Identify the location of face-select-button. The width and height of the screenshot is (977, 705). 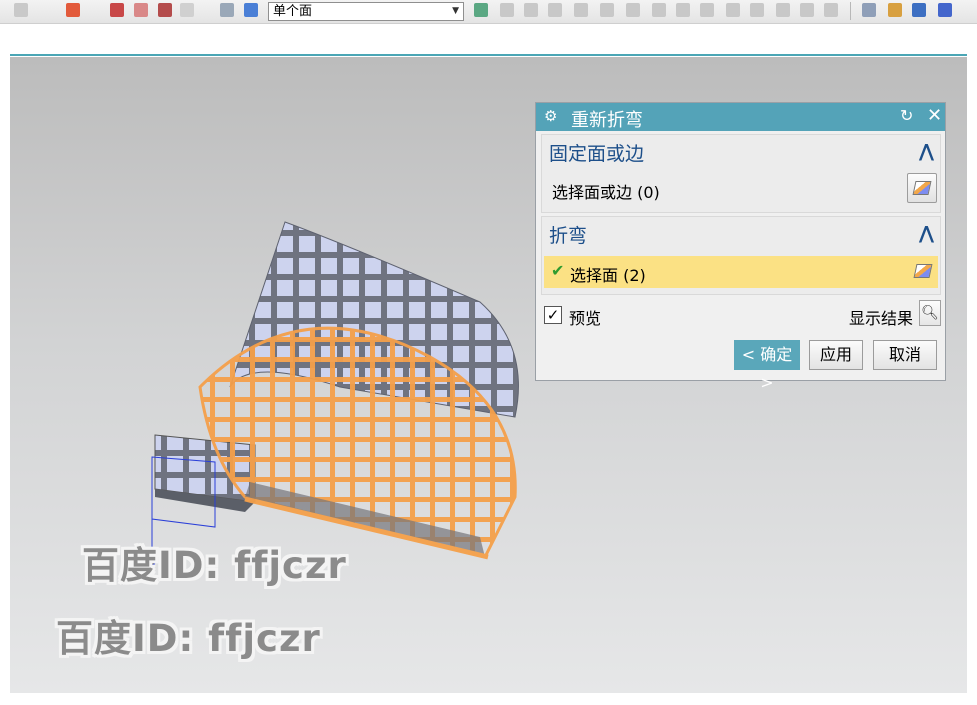
(922, 188).